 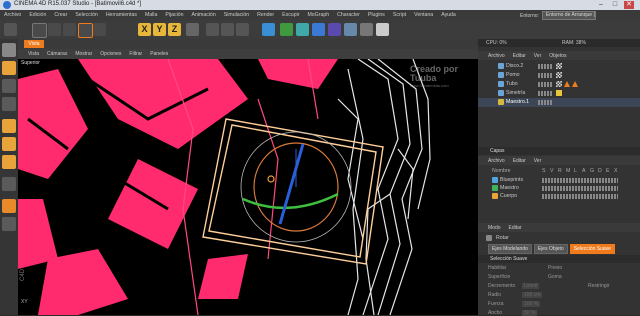 I want to click on light-icon, so click(x=382, y=29).